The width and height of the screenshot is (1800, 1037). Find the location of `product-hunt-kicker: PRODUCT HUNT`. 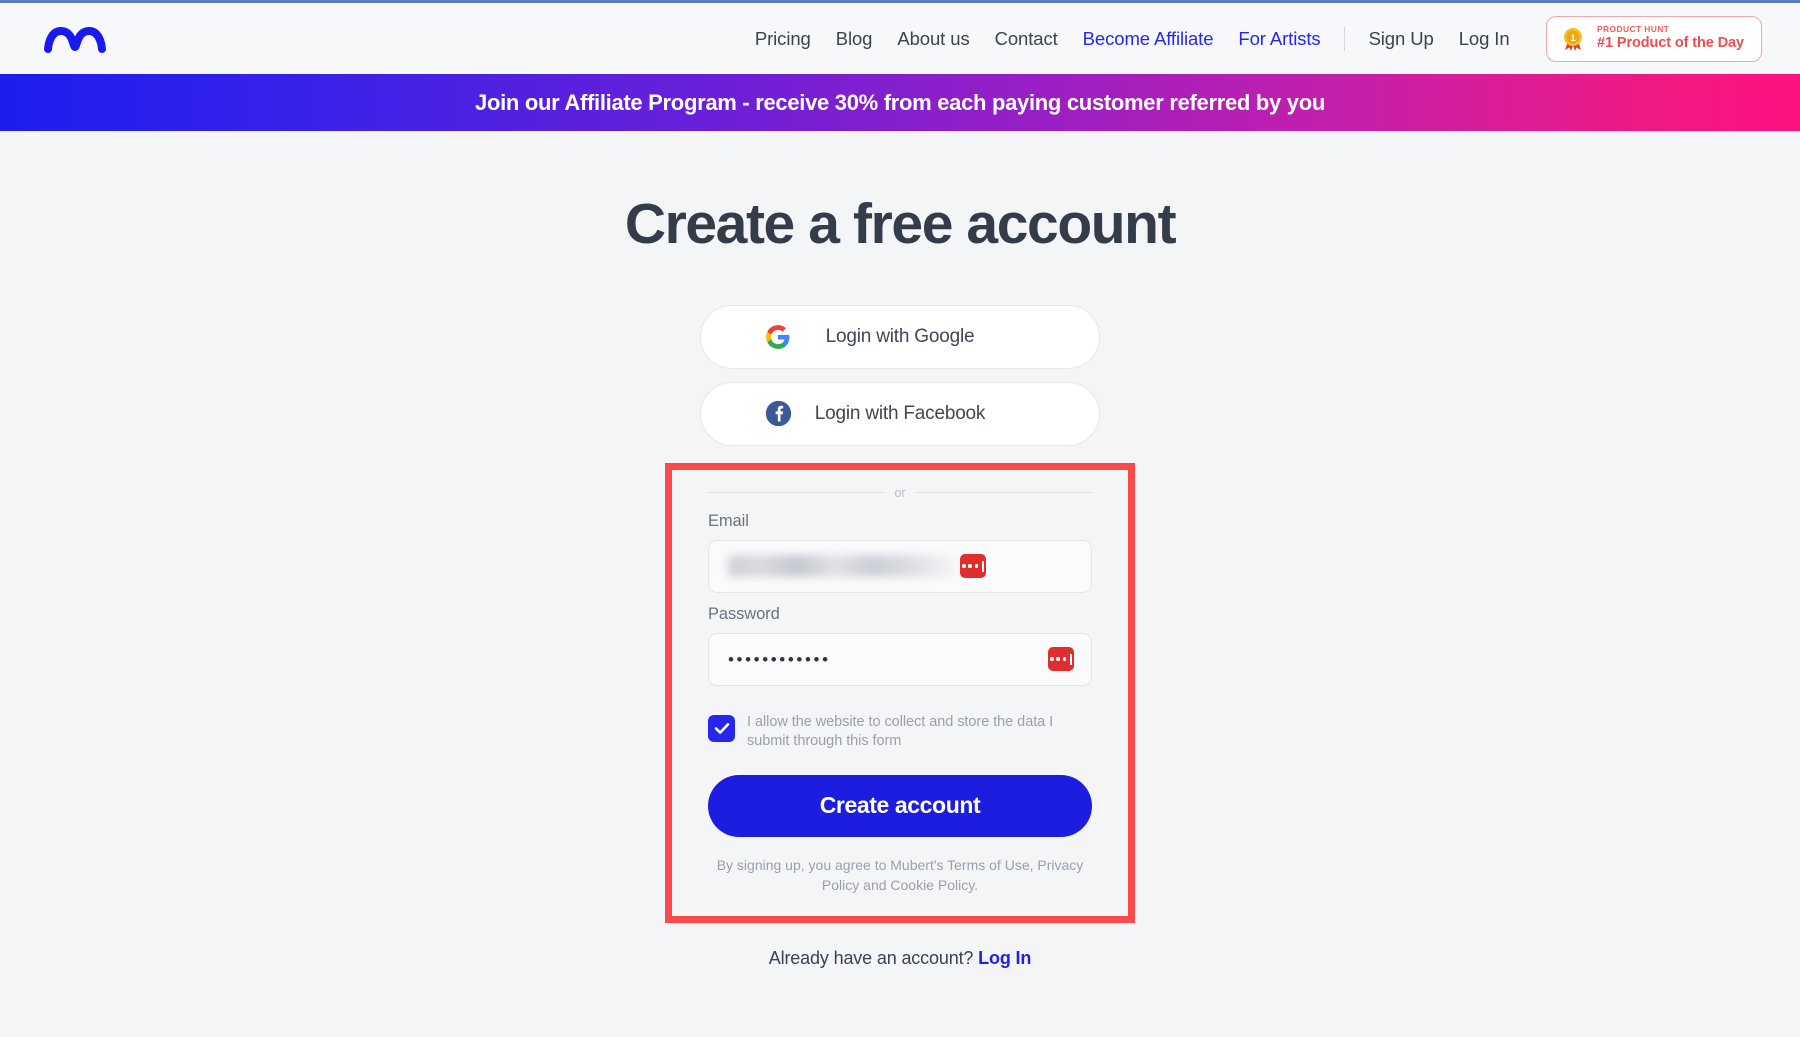

product-hunt-kicker: PRODUCT HUNT is located at coordinates (1633, 29).